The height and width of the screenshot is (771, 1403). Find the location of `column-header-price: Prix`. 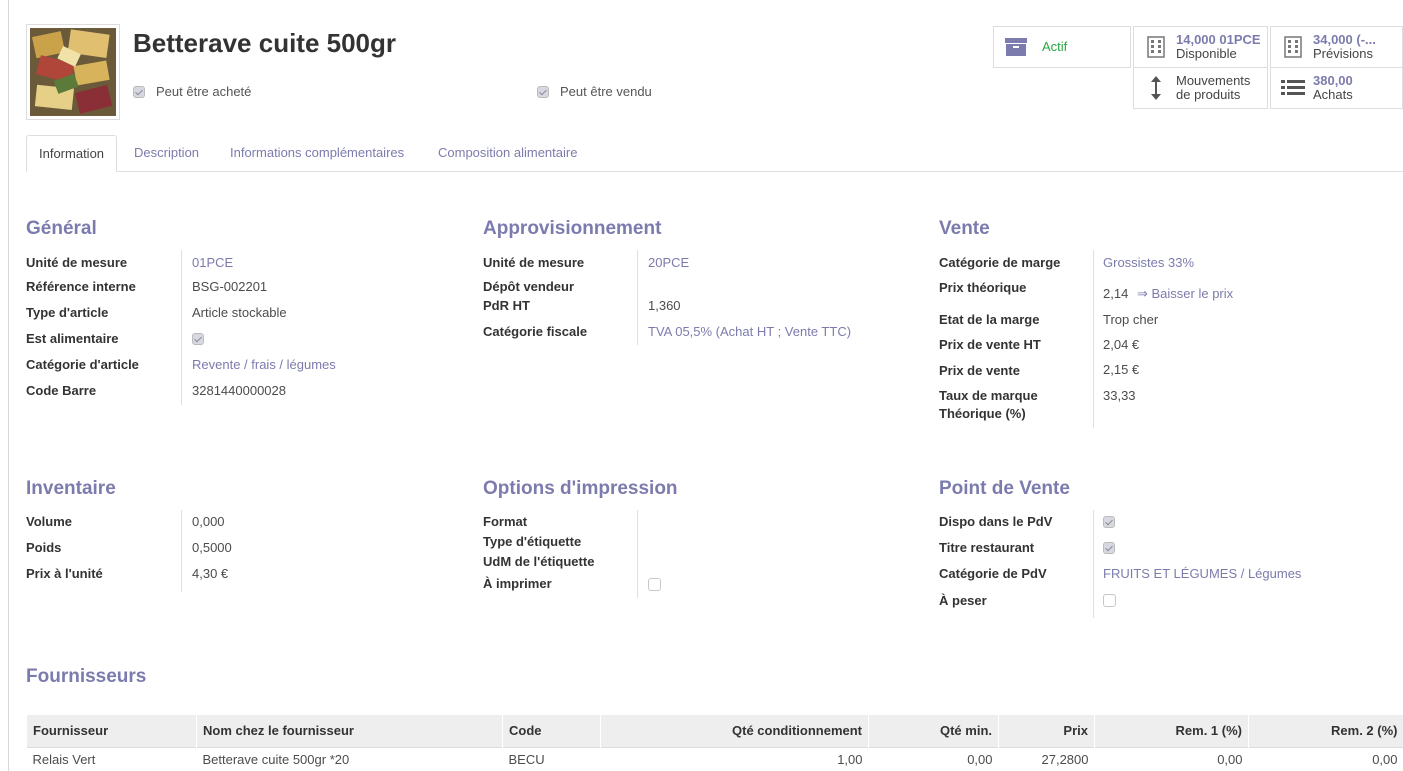

column-header-price: Prix is located at coordinates (1046, 731).